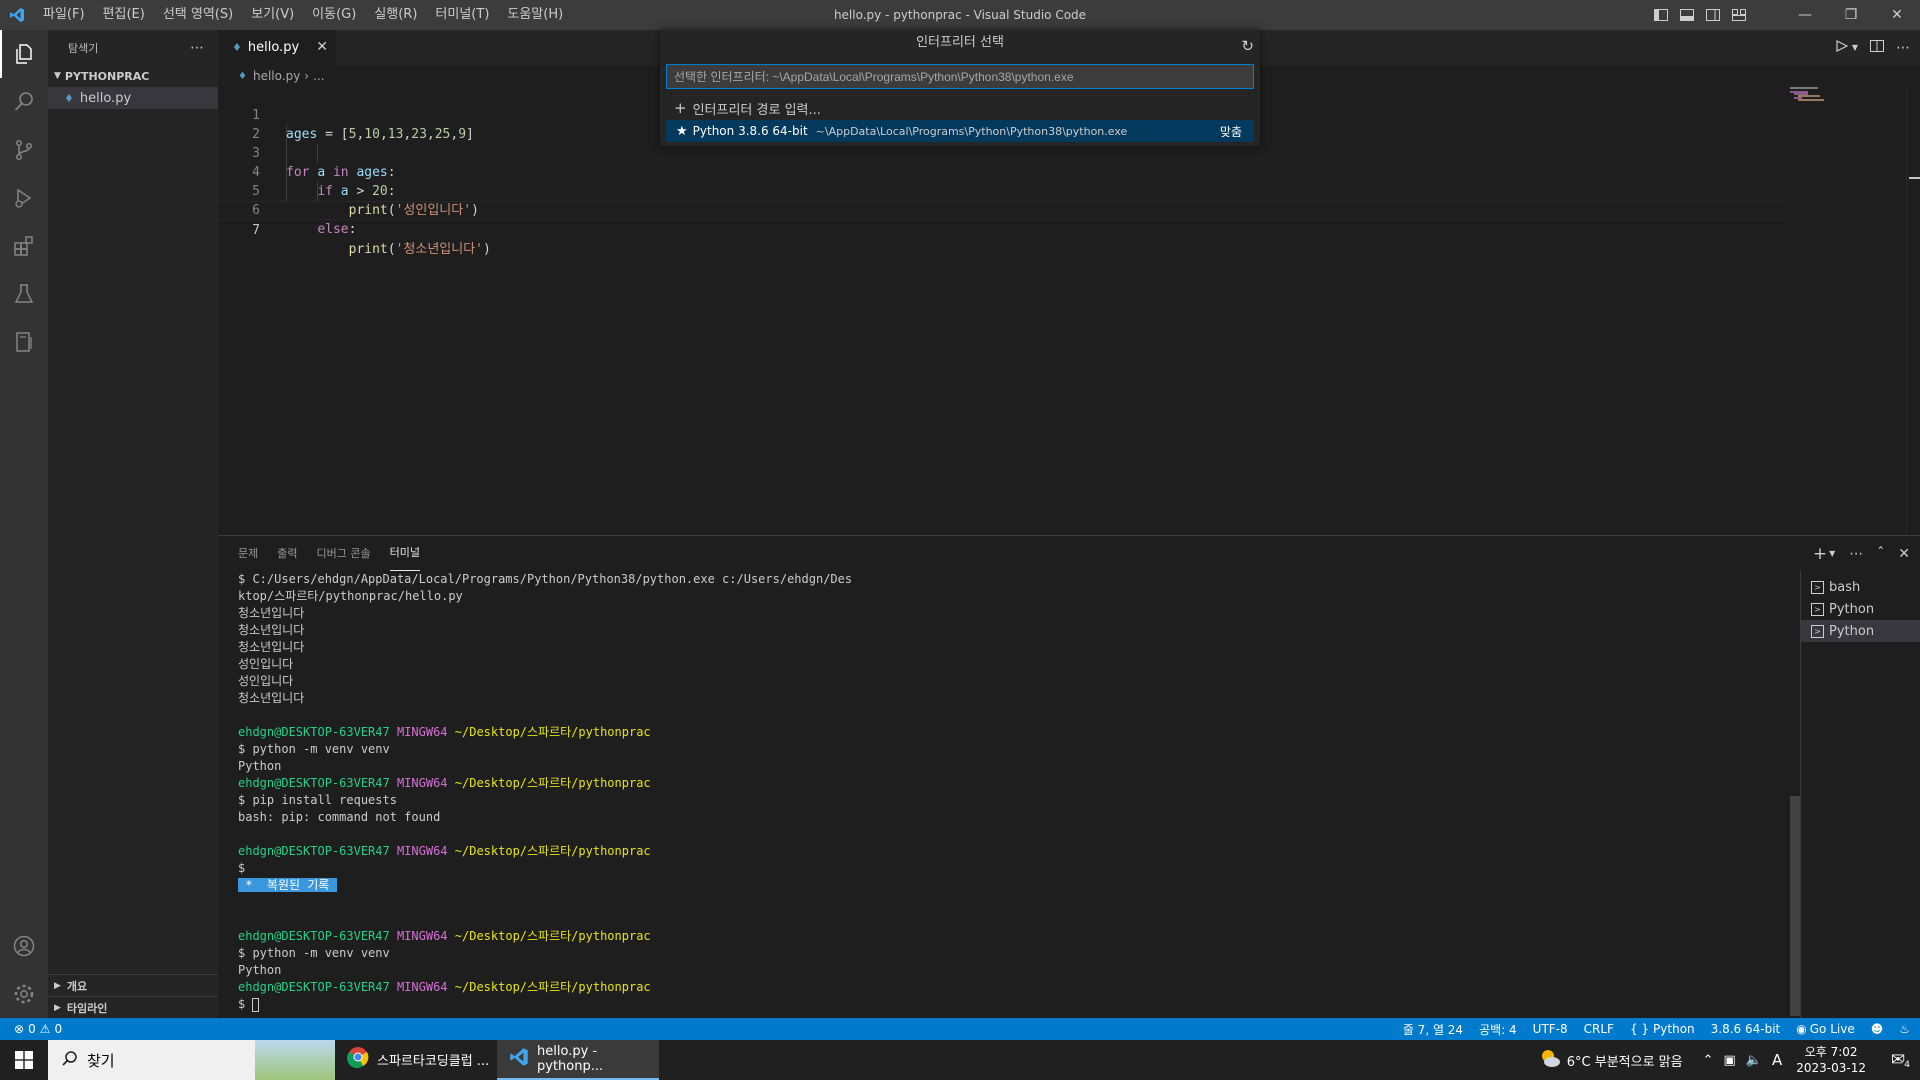 The image size is (1920, 1080). I want to click on weather-widget: 6°C 부분적으로 맑음, so click(1625, 1060).